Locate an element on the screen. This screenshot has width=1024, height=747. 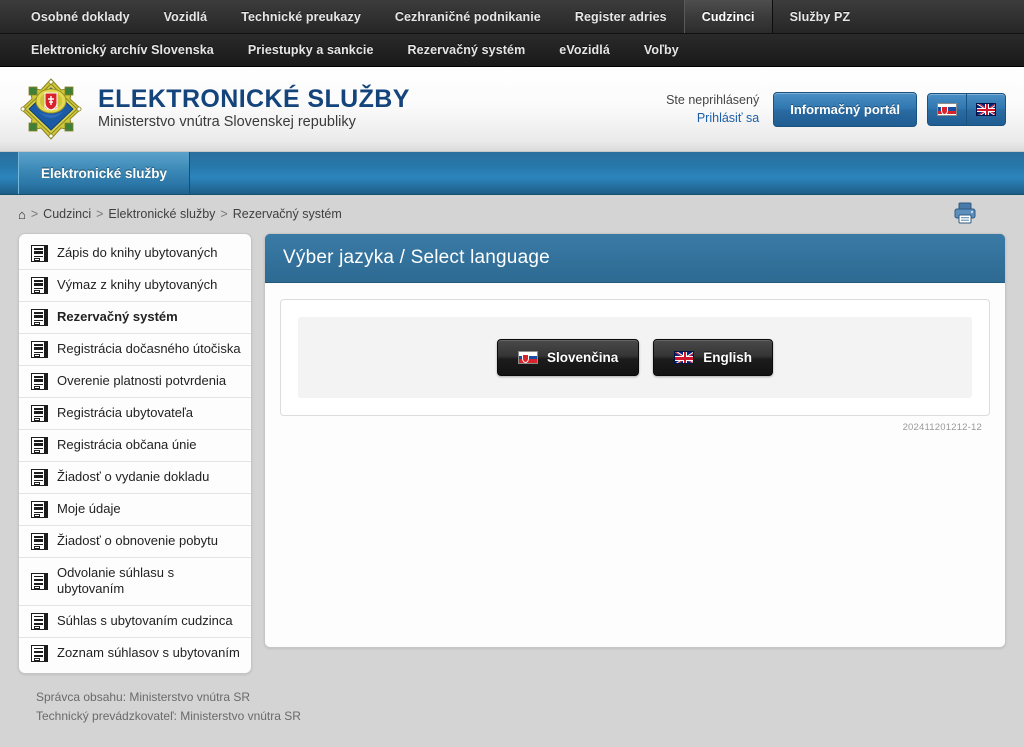
sidebar-item-label: Výmaz z knihy ubytovaných is located at coordinates (137, 285).